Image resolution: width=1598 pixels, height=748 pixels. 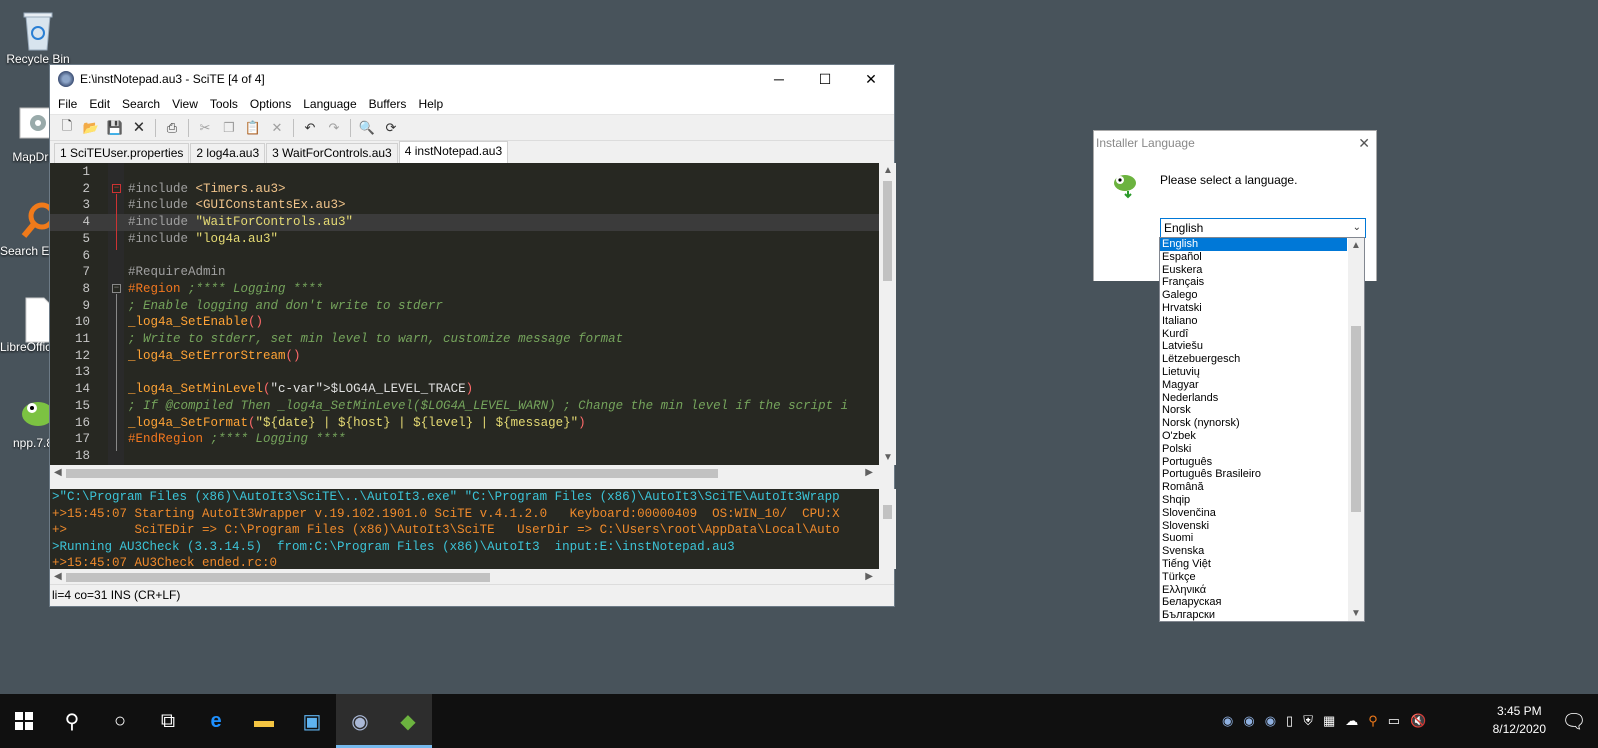 I want to click on search-everything-tray-icon: ⚲, so click(x=1373, y=721).